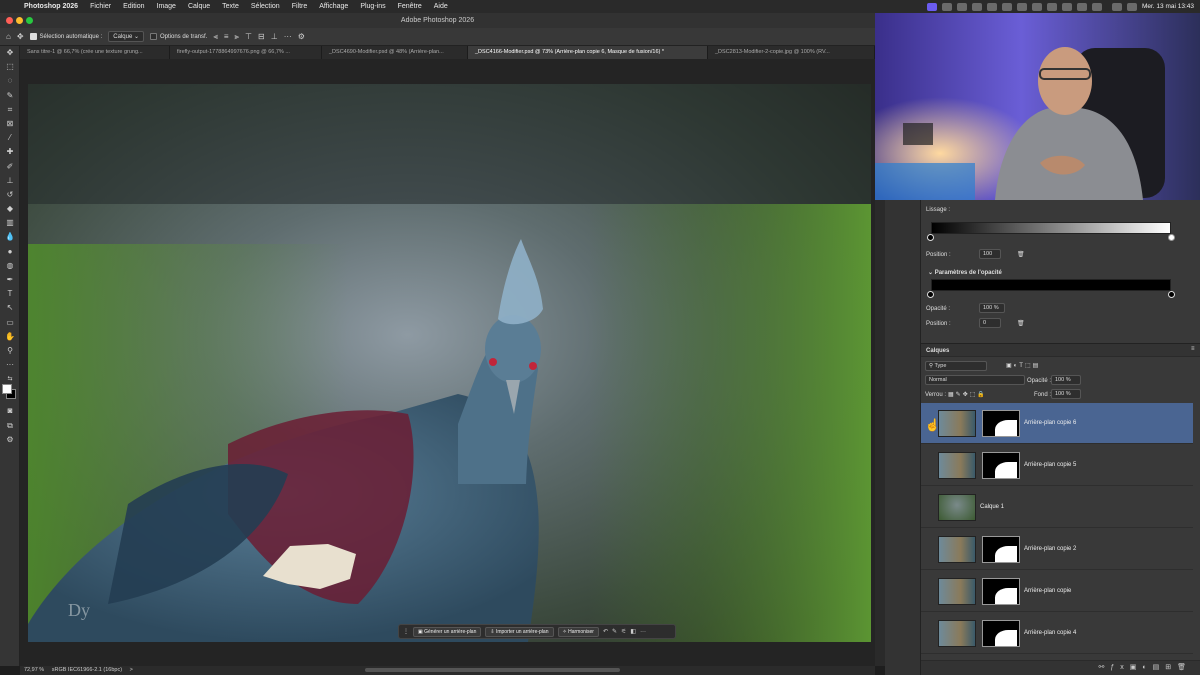 The width and height of the screenshot is (1200, 675). I want to click on history-brush-tool-icon: ↺, so click(10, 195).